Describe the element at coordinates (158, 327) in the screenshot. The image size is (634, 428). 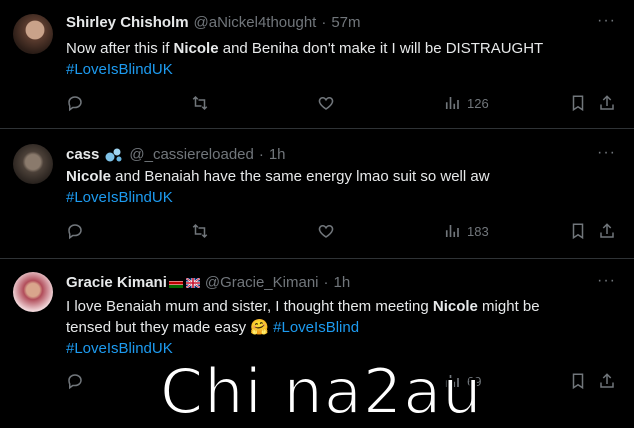
I see `text-segment: tensed but they made easy` at that location.